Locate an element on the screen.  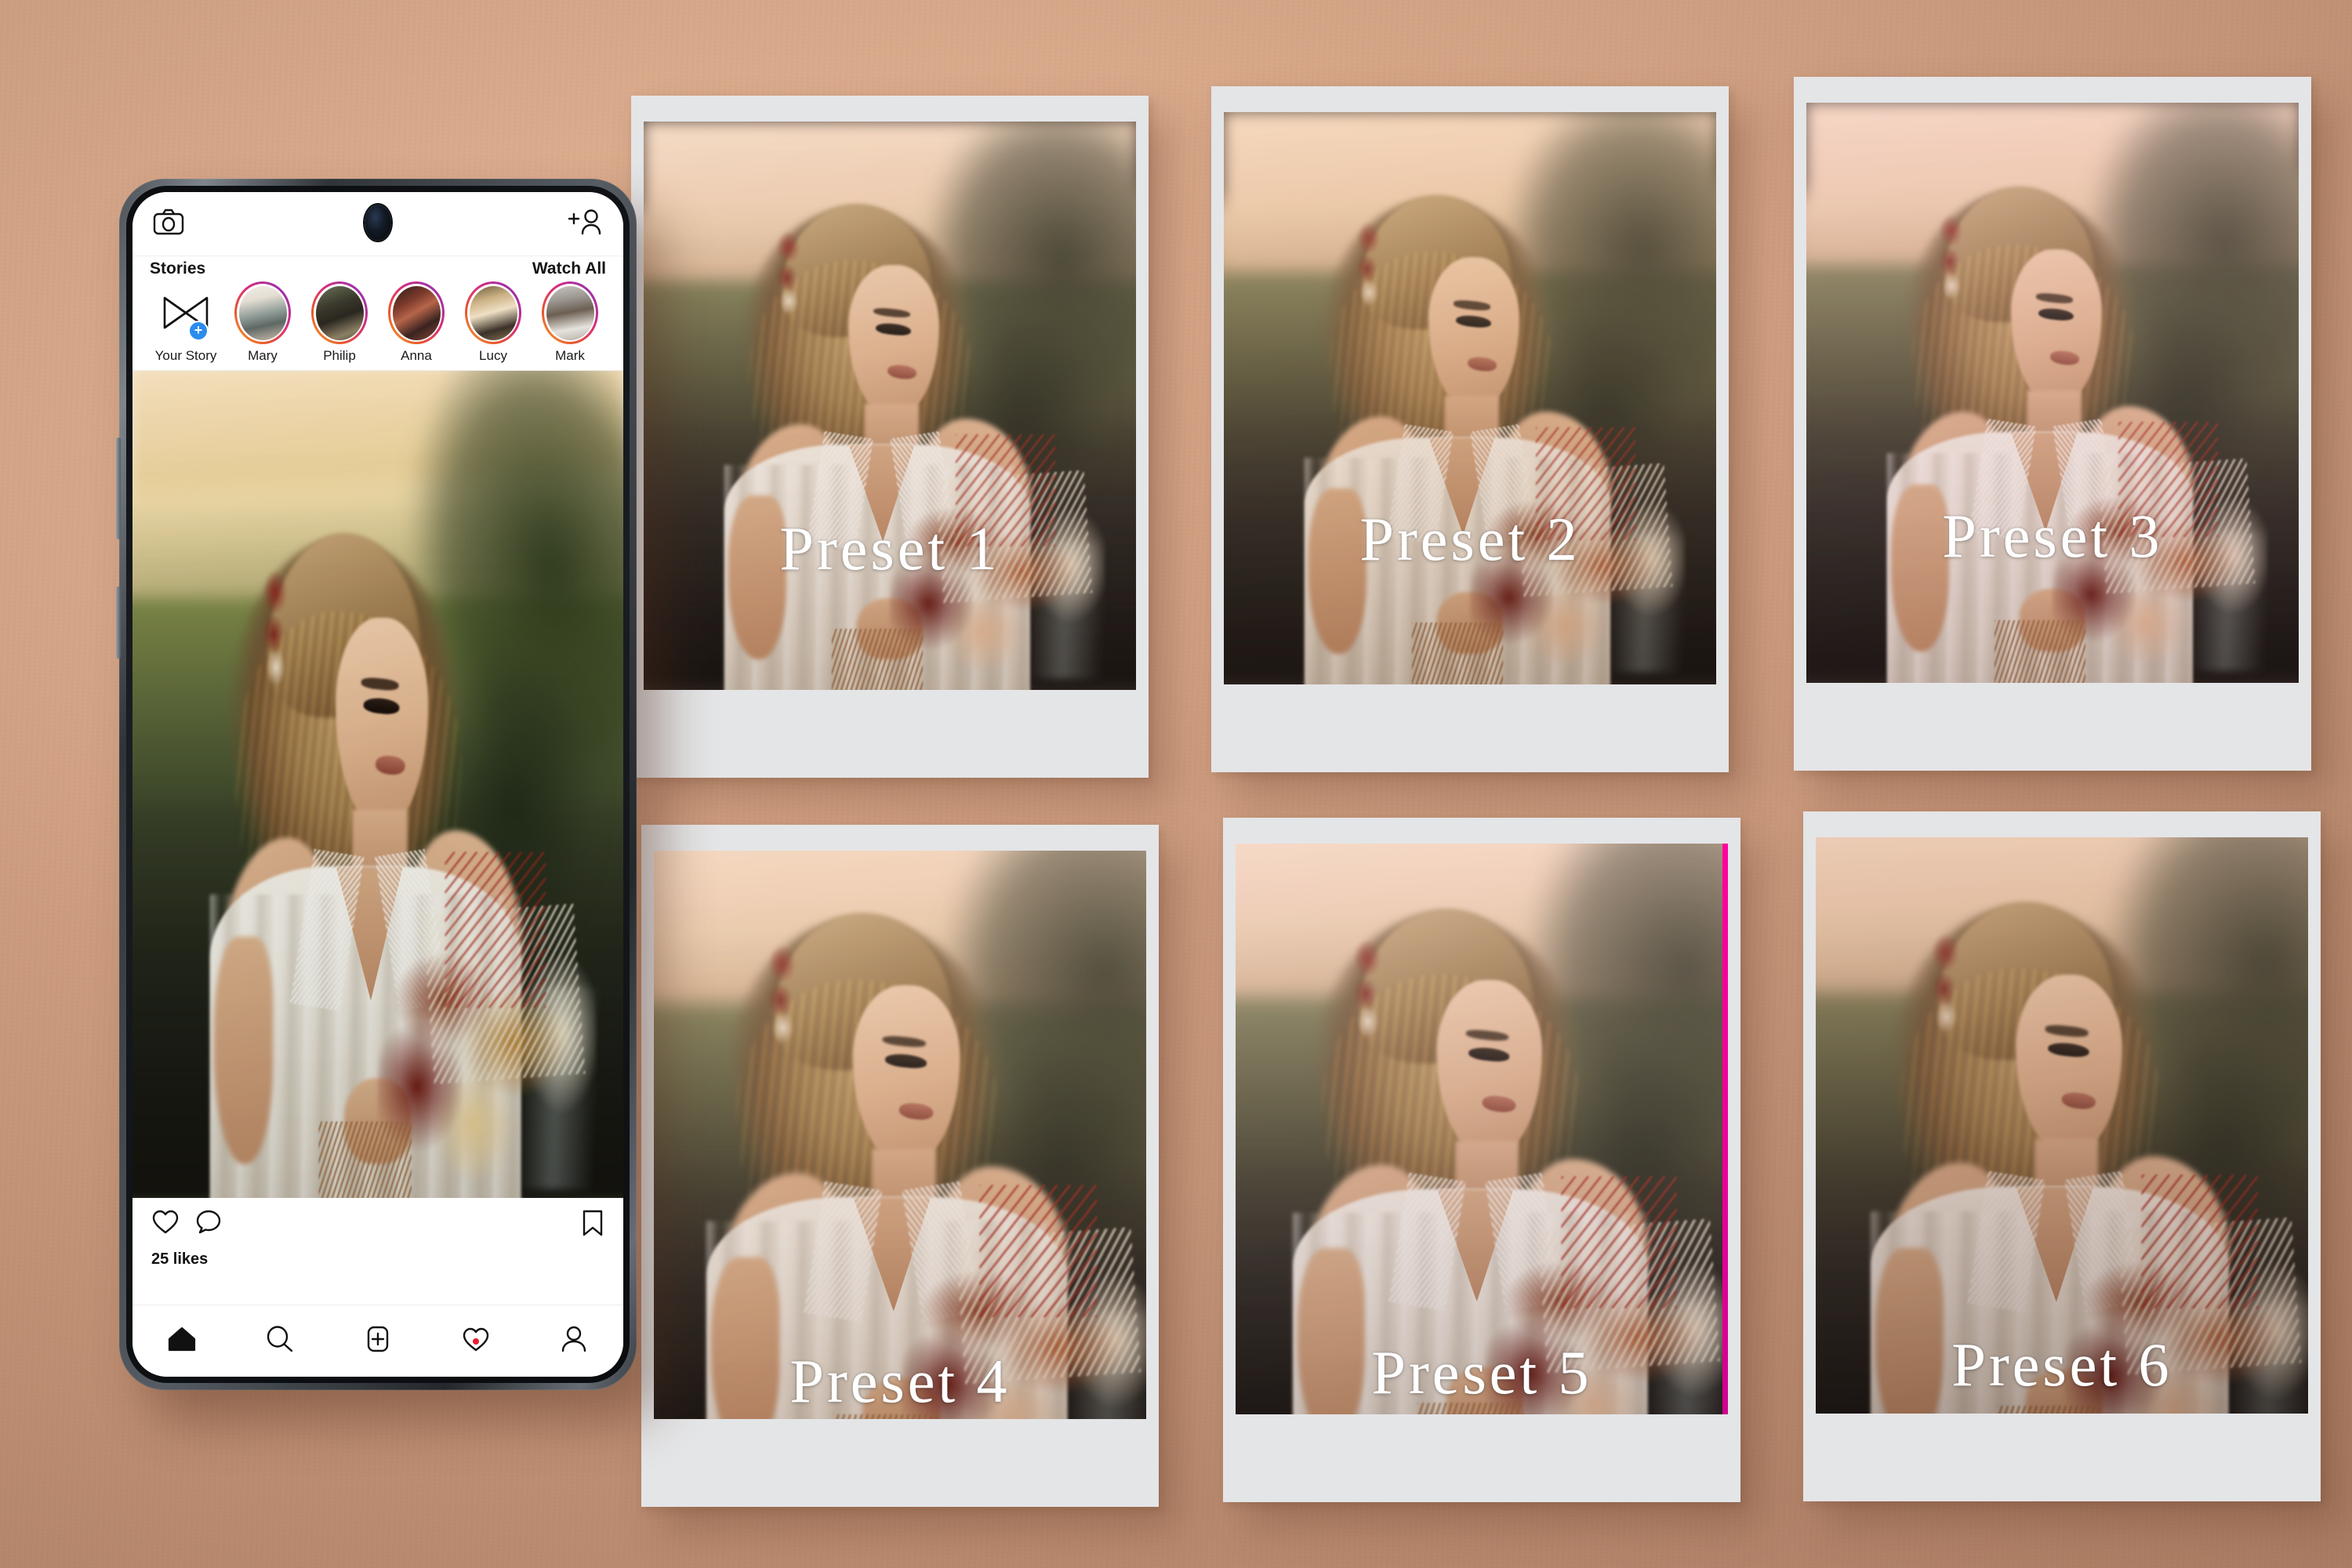
feed-post-image is located at coordinates (377, 784).